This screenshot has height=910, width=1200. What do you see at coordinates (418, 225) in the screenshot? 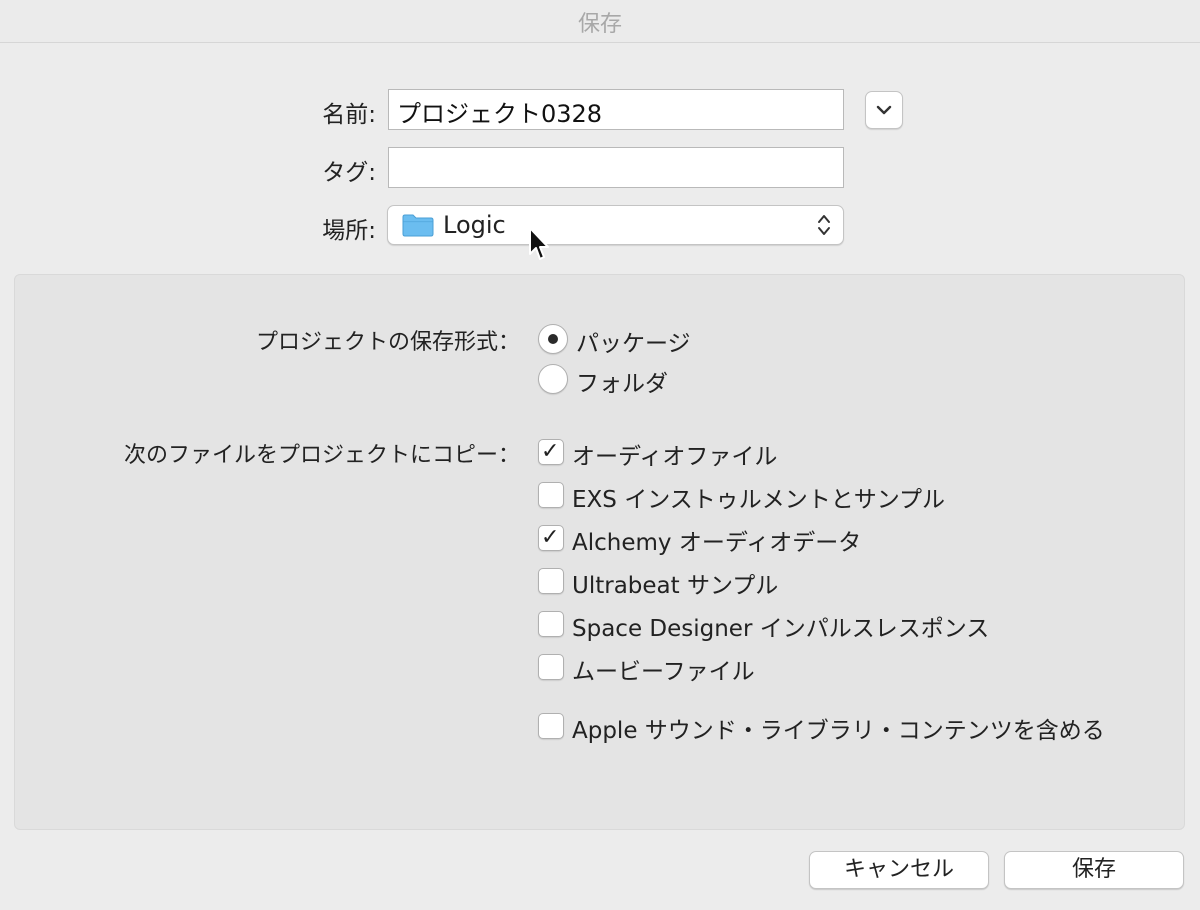
I see `folder-icon` at bounding box center [418, 225].